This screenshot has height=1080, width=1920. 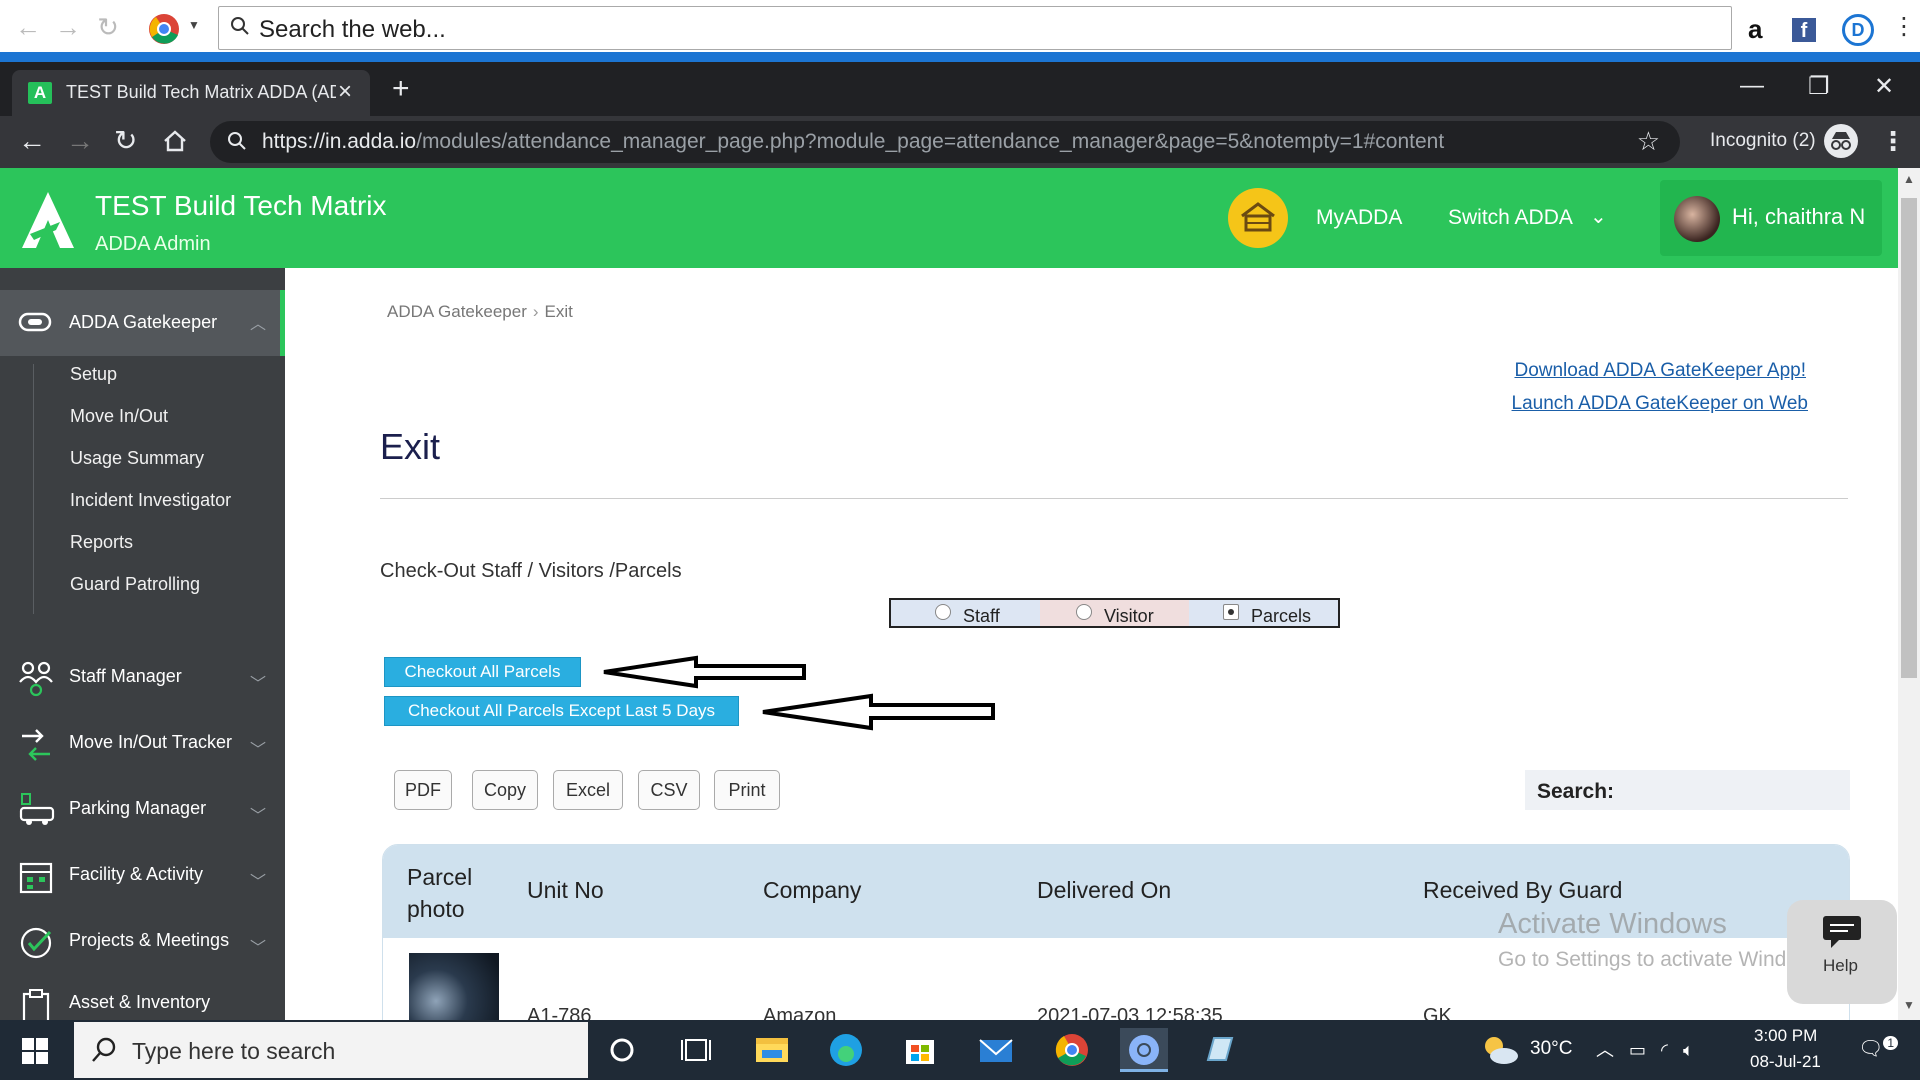 I want to click on switch-adda-link: Switch ADDA, so click(x=1510, y=218).